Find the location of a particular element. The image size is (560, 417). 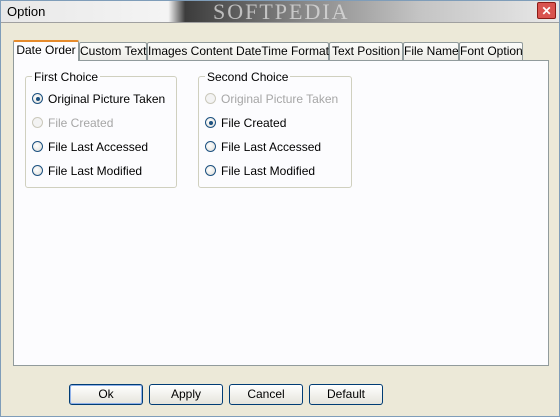

tab-label: Custom Text is located at coordinates (113, 51).